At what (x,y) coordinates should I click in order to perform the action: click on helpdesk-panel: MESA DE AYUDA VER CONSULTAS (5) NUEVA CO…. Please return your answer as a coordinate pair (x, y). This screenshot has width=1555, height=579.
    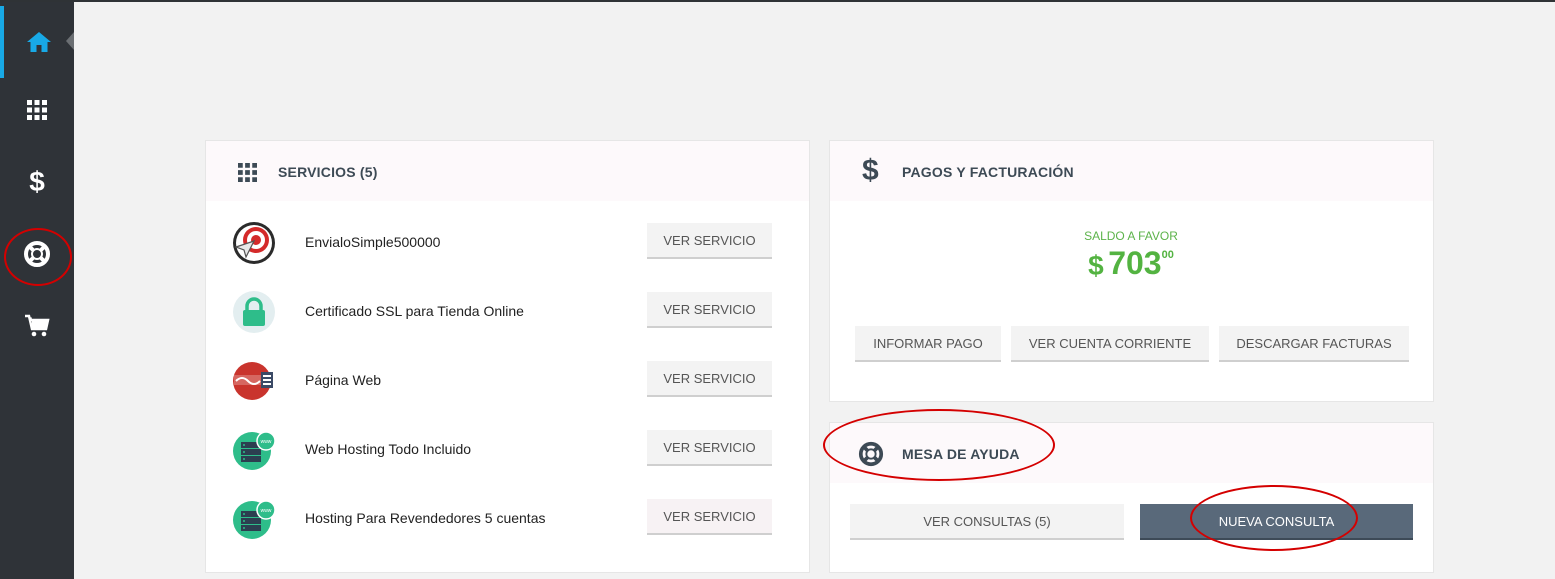
    Looking at the image, I should click on (1131, 497).